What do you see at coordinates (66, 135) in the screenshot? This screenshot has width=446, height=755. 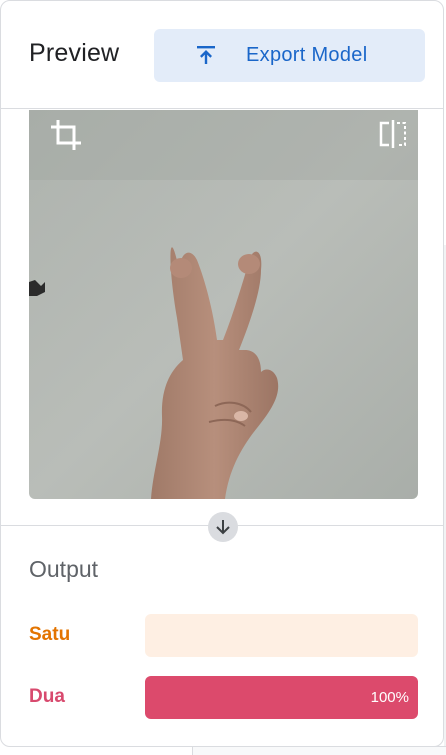 I see `crop-icon` at bounding box center [66, 135].